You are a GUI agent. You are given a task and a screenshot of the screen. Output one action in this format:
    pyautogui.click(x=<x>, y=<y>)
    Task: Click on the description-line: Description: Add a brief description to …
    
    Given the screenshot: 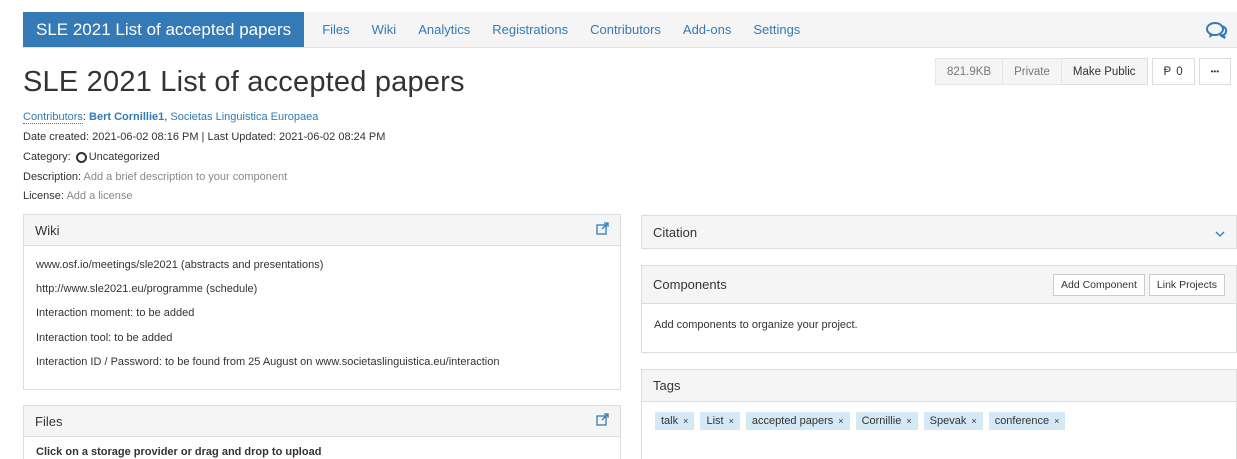 What is the action you would take?
    pyautogui.click(x=155, y=177)
    